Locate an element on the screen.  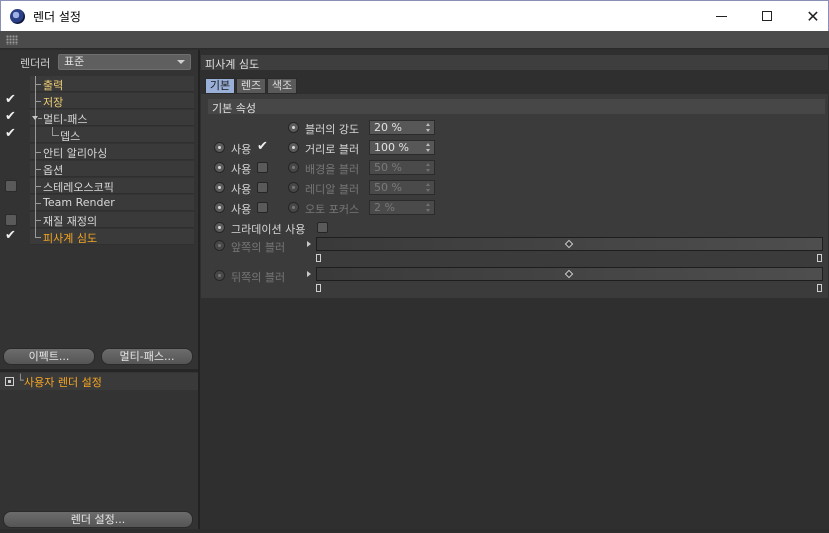
close-button: ✕ is located at coordinates (809, 16).